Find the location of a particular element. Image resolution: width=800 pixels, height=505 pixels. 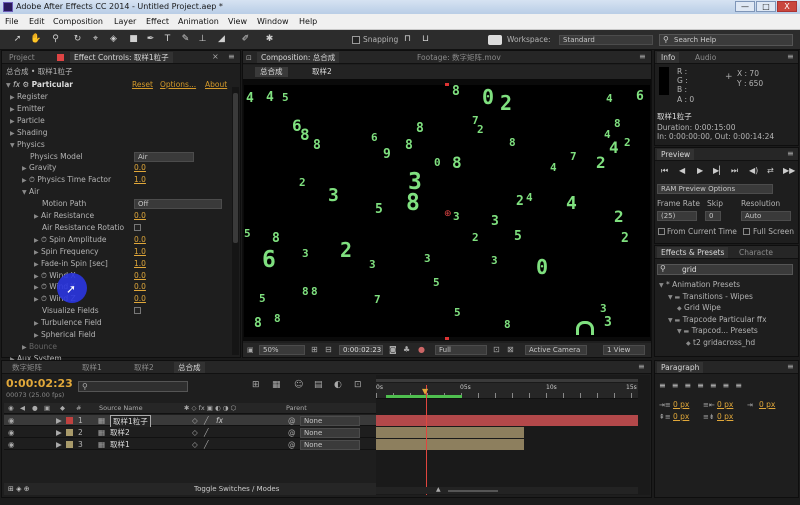

timeline-panel-menu-icon: ≡ is located at coordinates (641, 366).